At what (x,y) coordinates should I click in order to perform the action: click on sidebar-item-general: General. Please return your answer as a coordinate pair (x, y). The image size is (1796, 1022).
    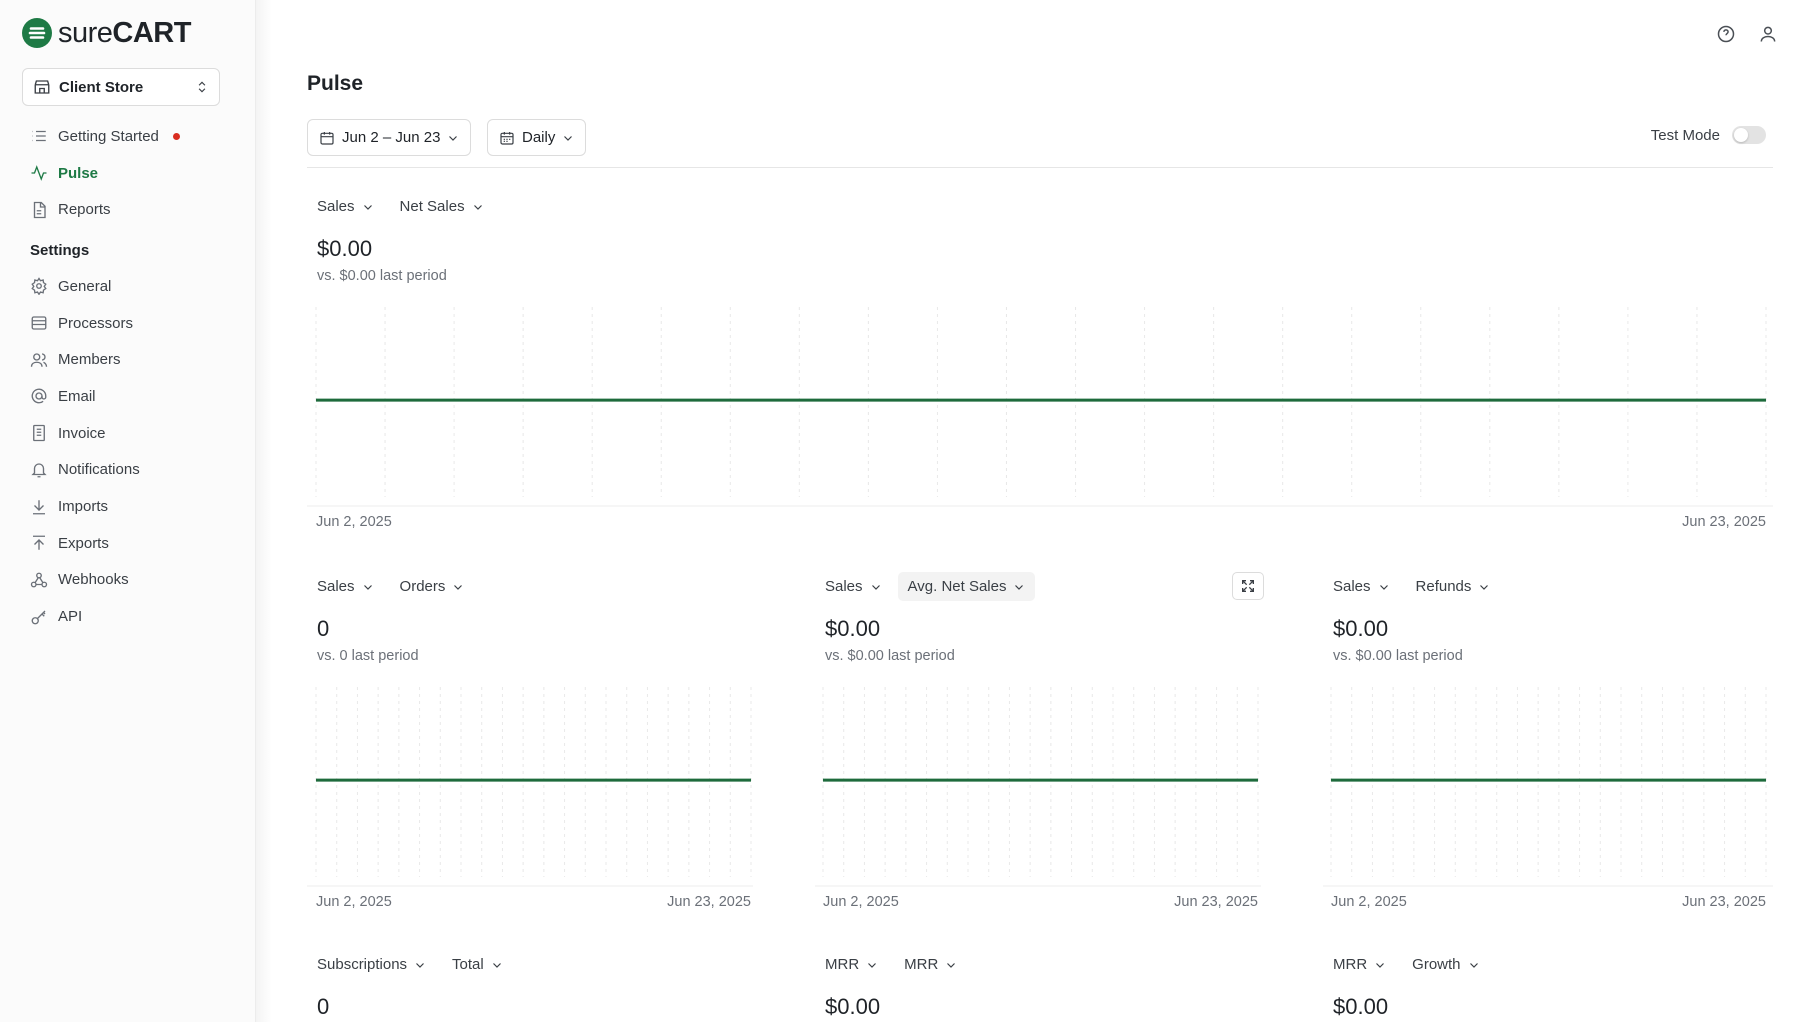
    Looking at the image, I should click on (127, 286).